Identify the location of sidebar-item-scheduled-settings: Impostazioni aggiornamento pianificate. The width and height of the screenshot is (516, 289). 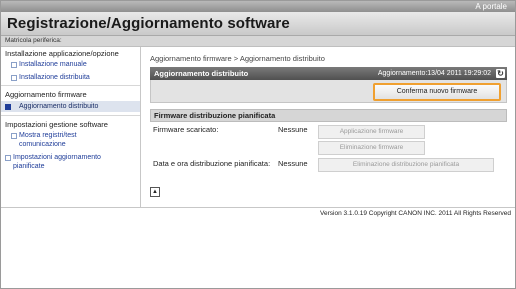
(61, 162).